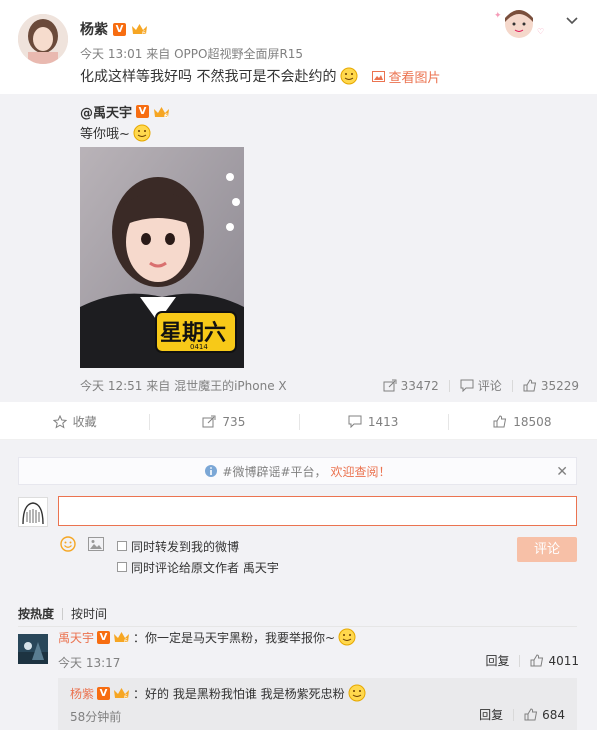  Describe the element at coordinates (297, 626) in the screenshot. I see `divider` at that location.